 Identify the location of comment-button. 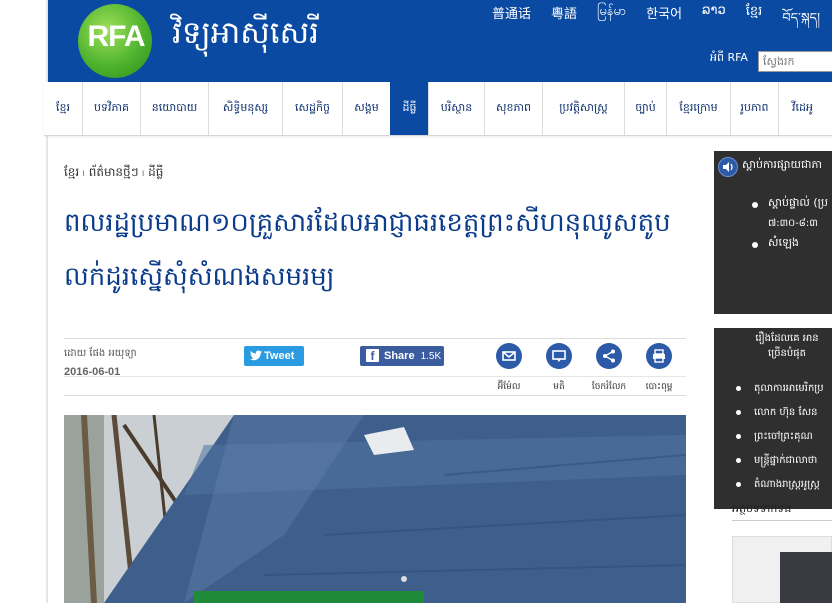
(559, 356).